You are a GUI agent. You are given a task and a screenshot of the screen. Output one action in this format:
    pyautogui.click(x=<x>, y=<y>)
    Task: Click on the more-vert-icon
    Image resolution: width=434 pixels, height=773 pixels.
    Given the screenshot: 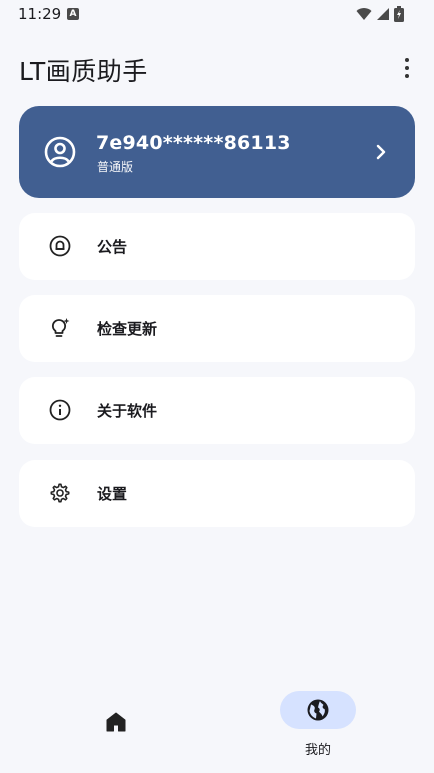 What is the action you would take?
    pyautogui.click(x=407, y=68)
    